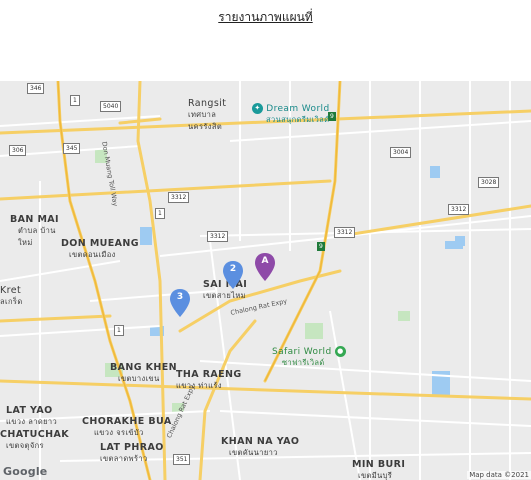 The image size is (531, 480). Describe the element at coordinates (499, 475) in the screenshot. I see `map-copyright: Map data ©2021` at that location.